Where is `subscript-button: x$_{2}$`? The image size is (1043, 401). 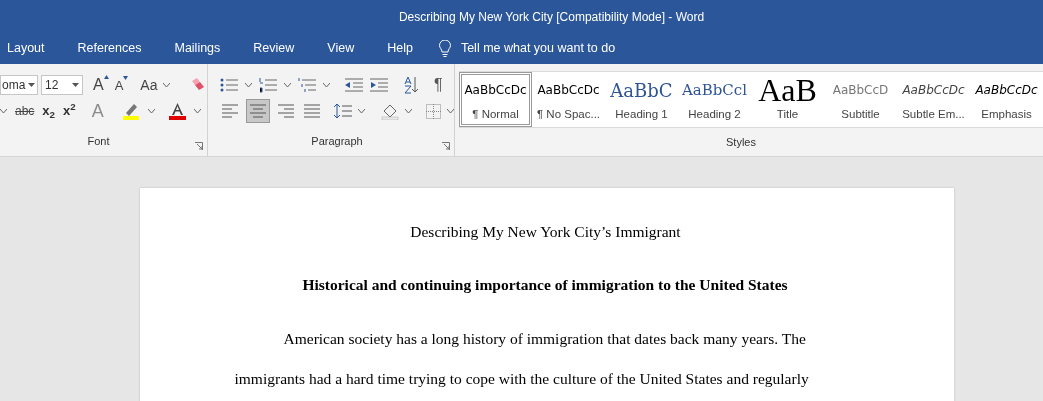 subscript-button: x$_{2}$ is located at coordinates (49, 111).